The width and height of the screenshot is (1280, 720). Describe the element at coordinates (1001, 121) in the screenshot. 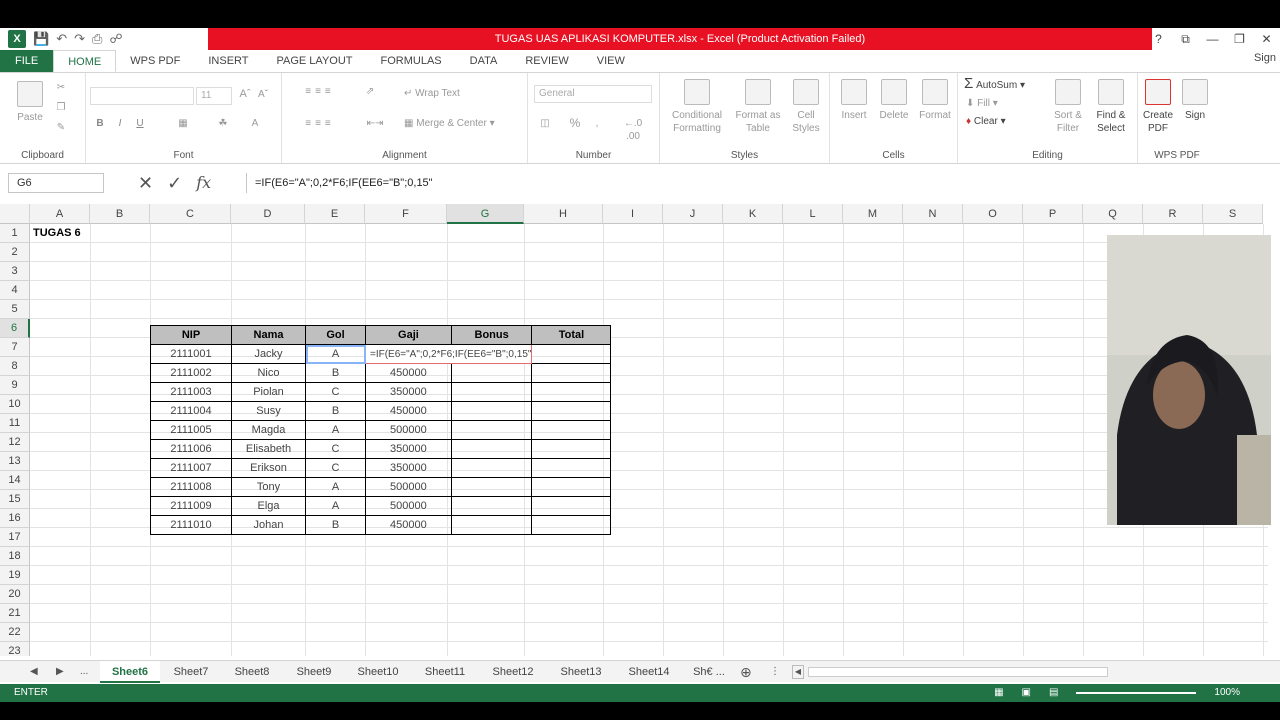

I see `clear-button: ♦ Clear ▾` at that location.